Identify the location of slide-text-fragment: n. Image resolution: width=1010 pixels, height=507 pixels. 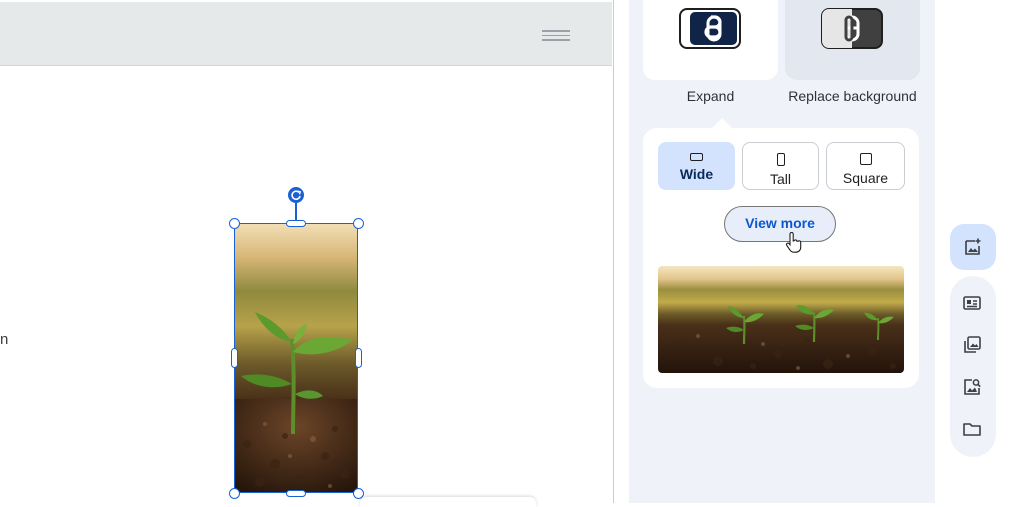
(4, 339).